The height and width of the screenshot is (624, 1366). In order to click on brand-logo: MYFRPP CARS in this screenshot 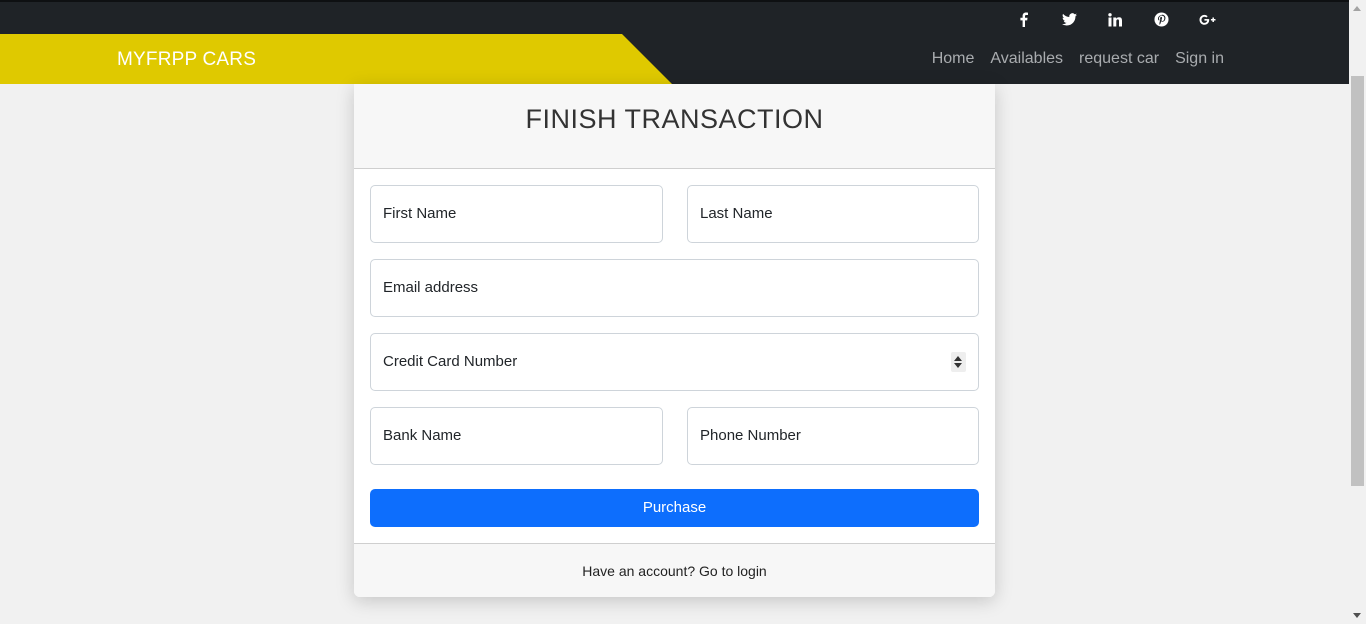, I will do `click(186, 59)`.